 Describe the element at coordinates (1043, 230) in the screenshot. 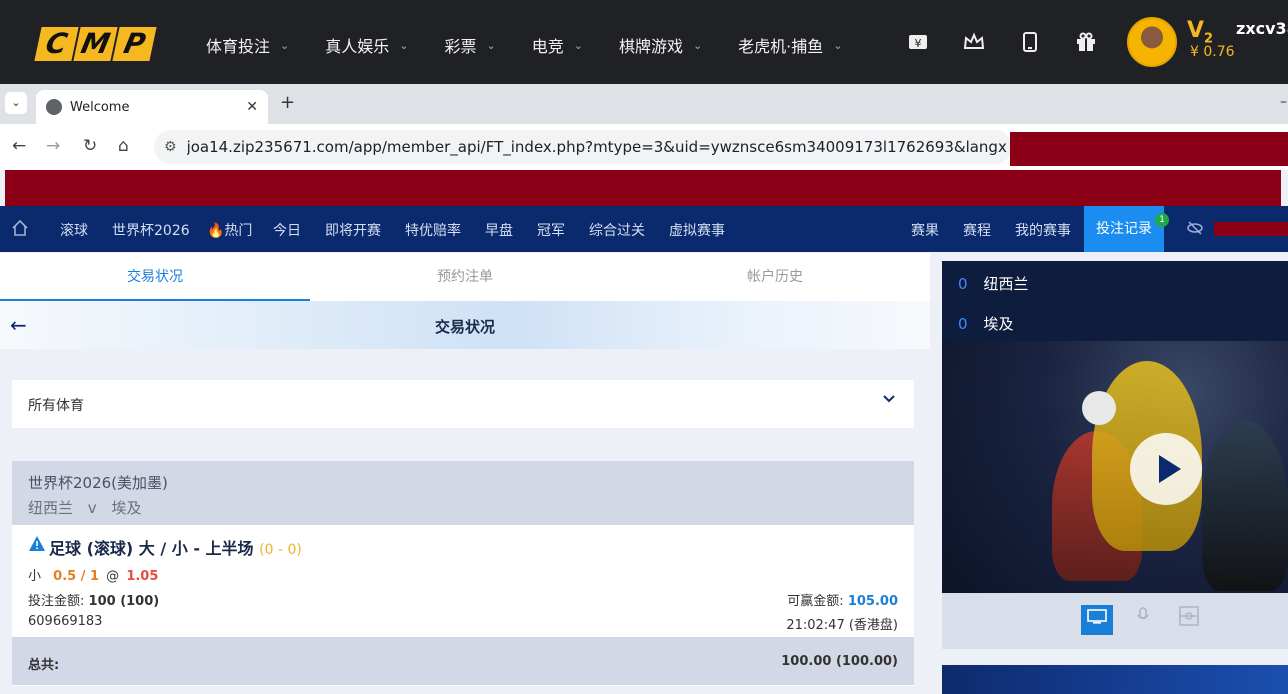

I see `sports-nav-my-events: 我的赛事` at that location.